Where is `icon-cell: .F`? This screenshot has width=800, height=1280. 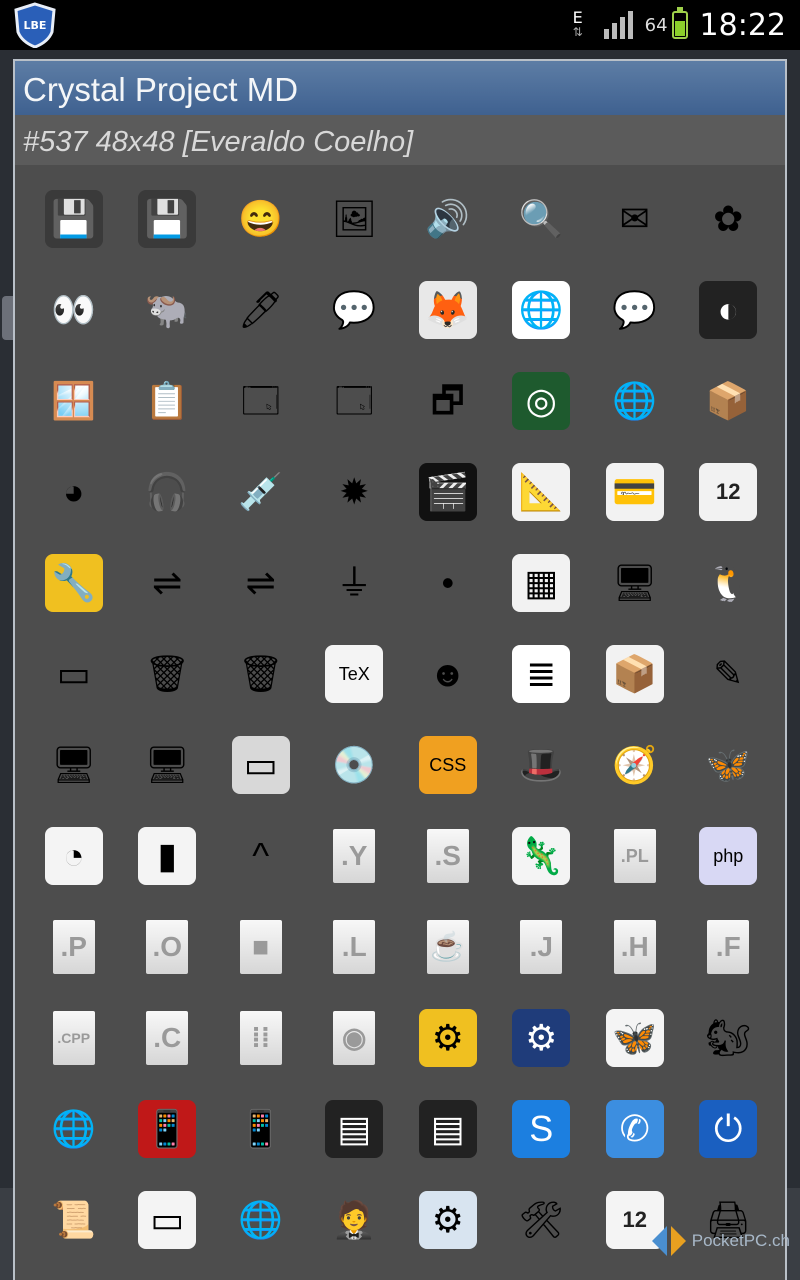 icon-cell: .F is located at coordinates (729, 946).